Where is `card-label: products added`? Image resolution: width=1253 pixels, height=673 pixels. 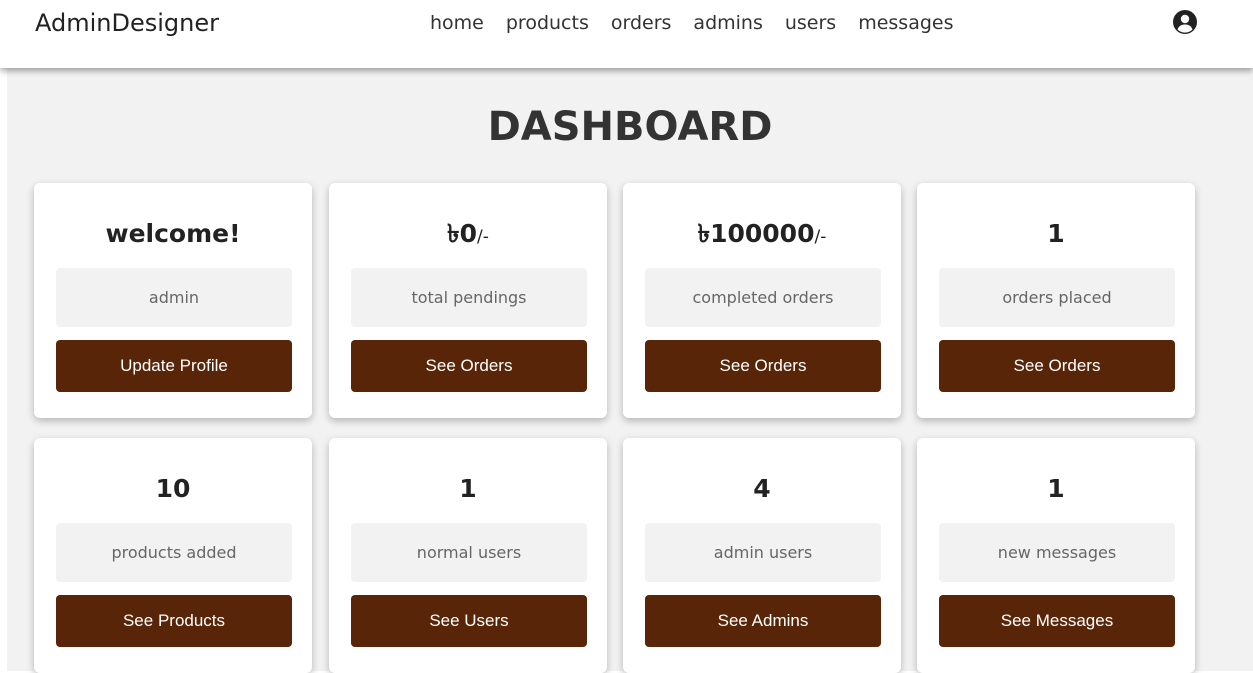 card-label: products added is located at coordinates (174, 552).